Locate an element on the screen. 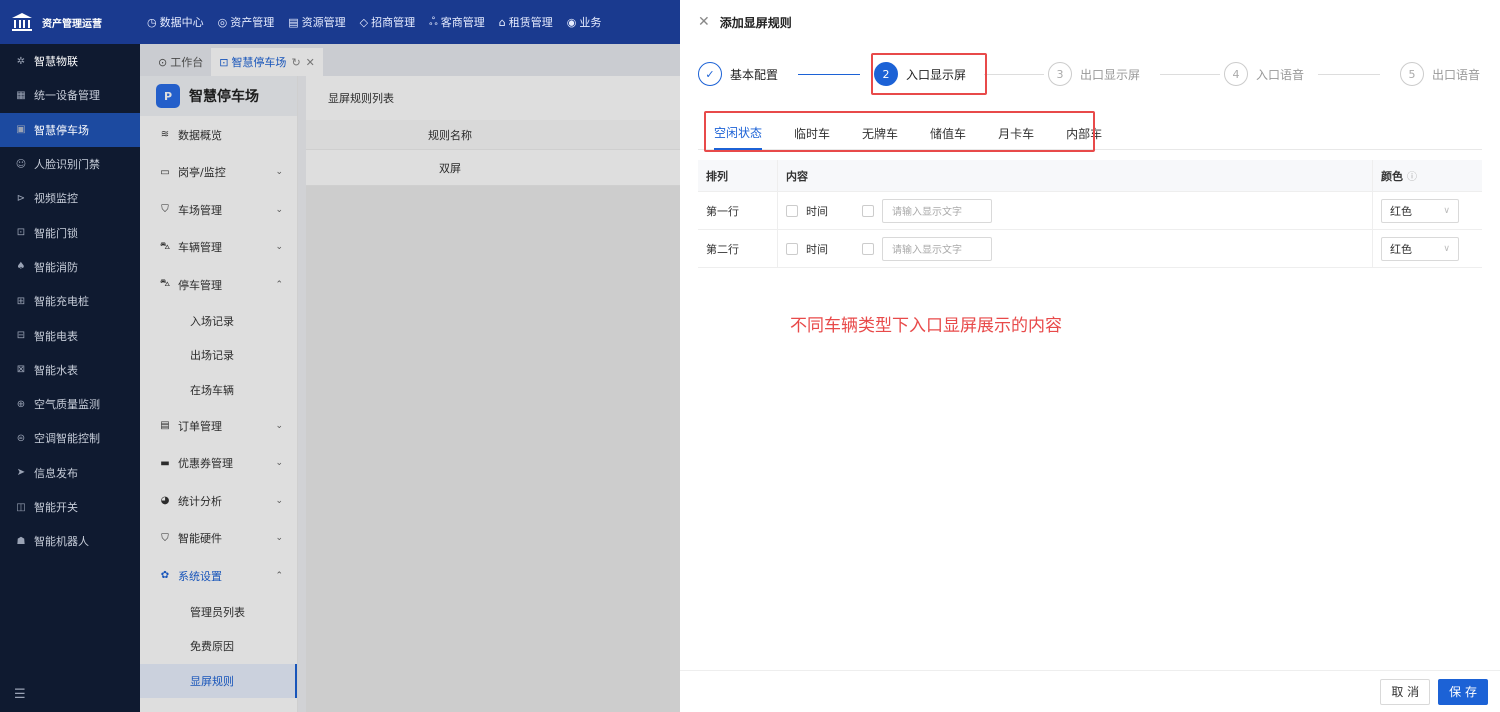 The width and height of the screenshot is (1500, 712). topnav-lease: ⌂ 租赁管理 is located at coordinates (526, 22).